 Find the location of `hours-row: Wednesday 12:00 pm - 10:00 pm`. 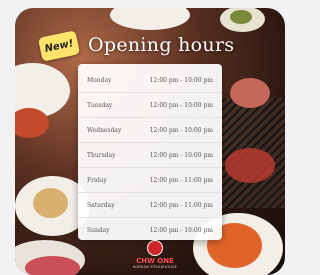

hours-row: Wednesday 12:00 pm - 10:00 pm is located at coordinates (150, 130).